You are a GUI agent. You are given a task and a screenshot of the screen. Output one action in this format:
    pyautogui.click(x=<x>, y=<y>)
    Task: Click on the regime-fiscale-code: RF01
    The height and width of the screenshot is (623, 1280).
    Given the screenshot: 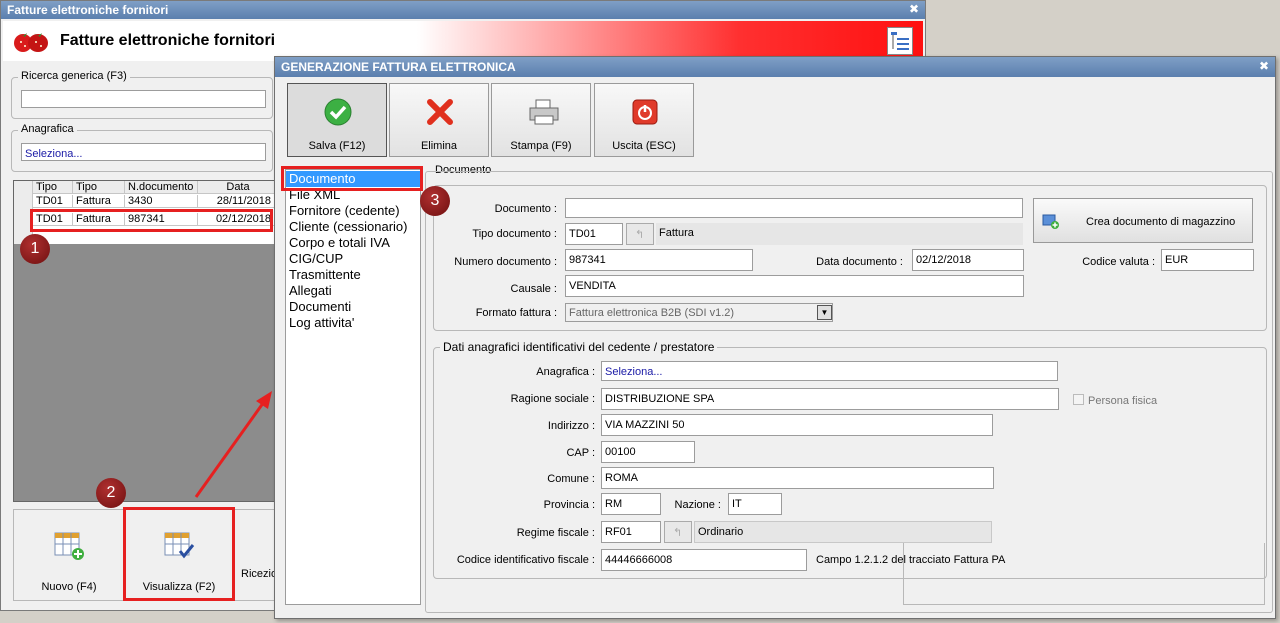 What is the action you would take?
    pyautogui.click(x=631, y=532)
    